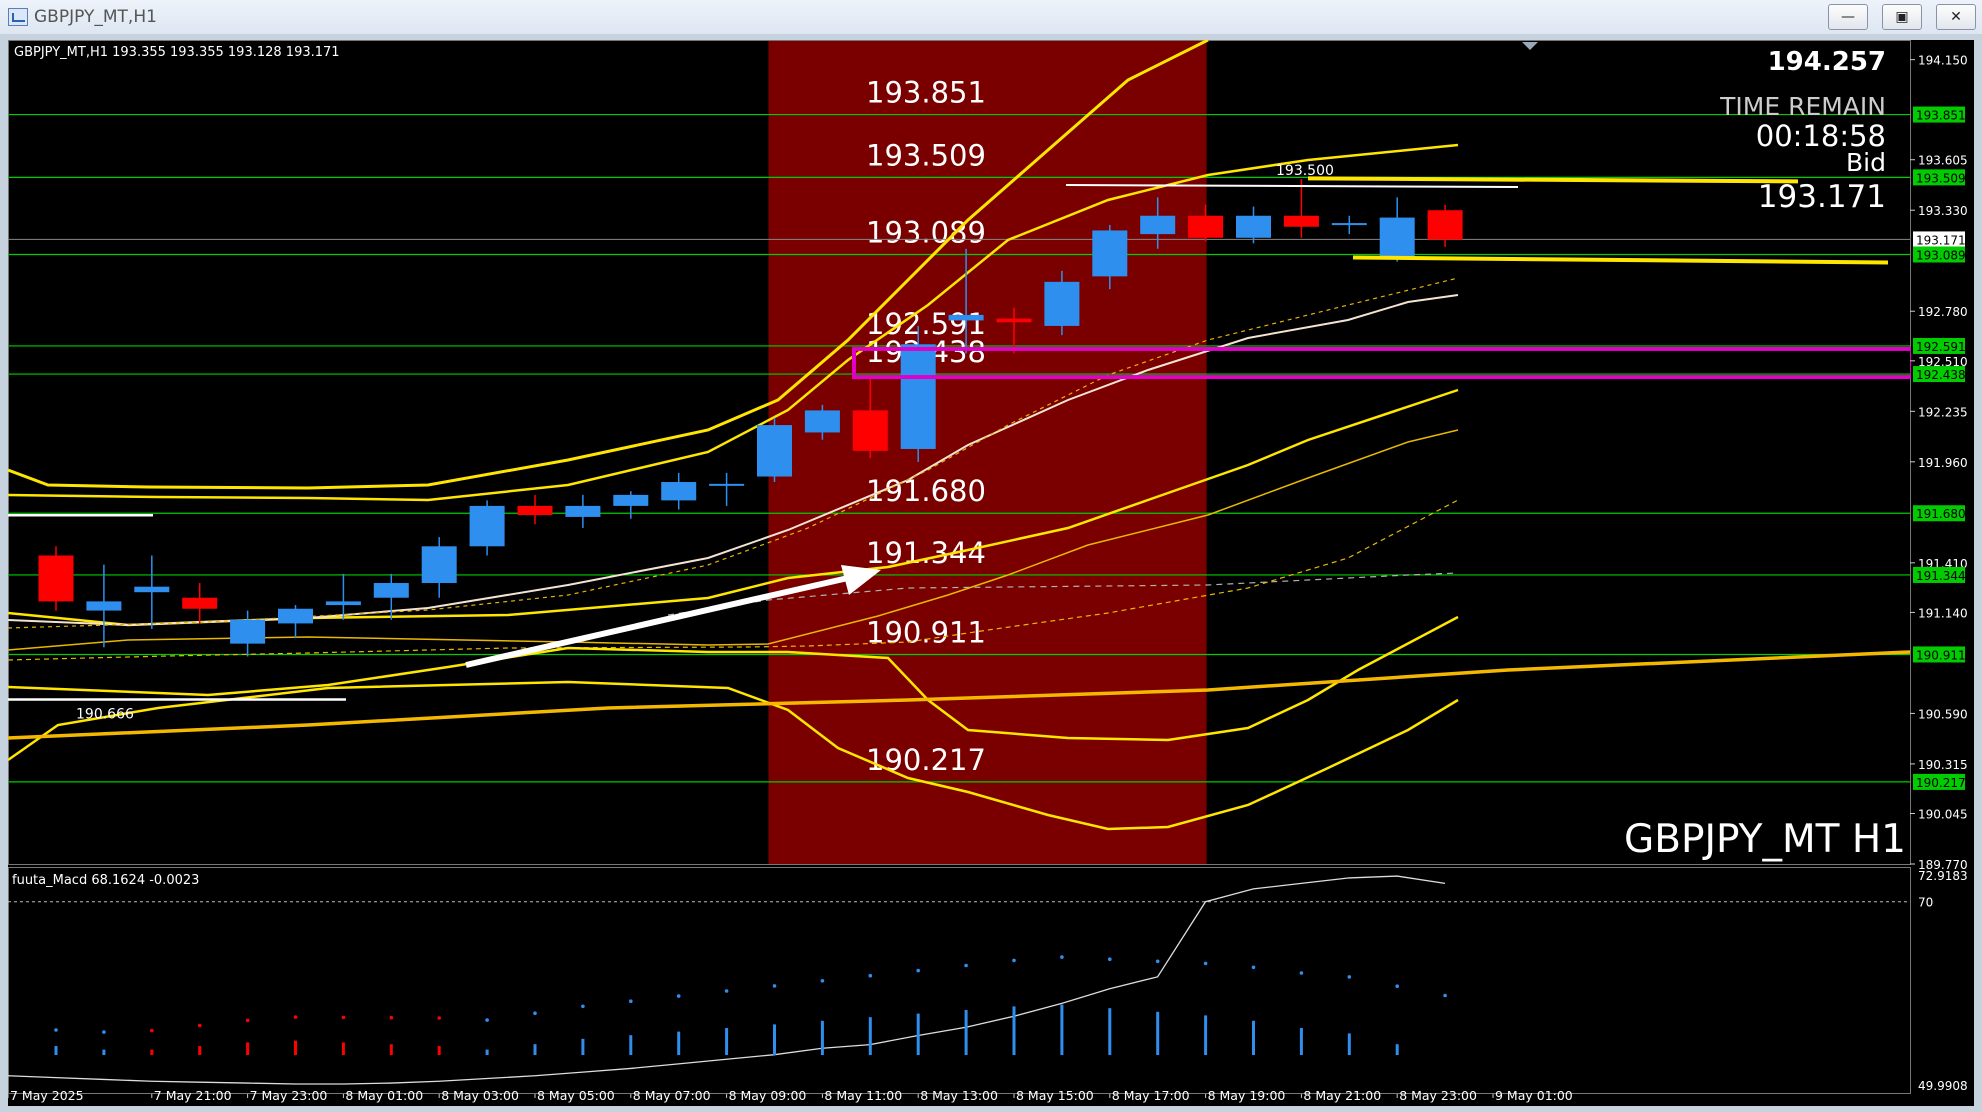  What do you see at coordinates (926, 491) in the screenshot?
I see `level-label: 191.680` at bounding box center [926, 491].